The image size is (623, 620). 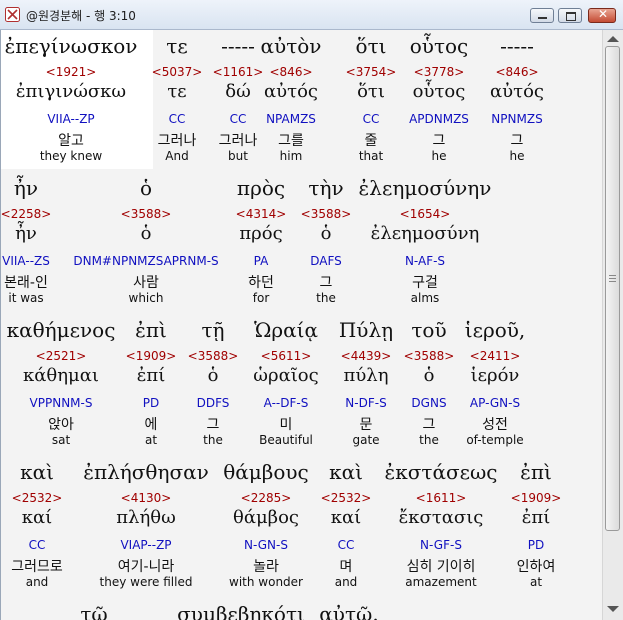 What do you see at coordinates (286, 425) in the screenshot?
I see `korean-gloss: 미` at bounding box center [286, 425].